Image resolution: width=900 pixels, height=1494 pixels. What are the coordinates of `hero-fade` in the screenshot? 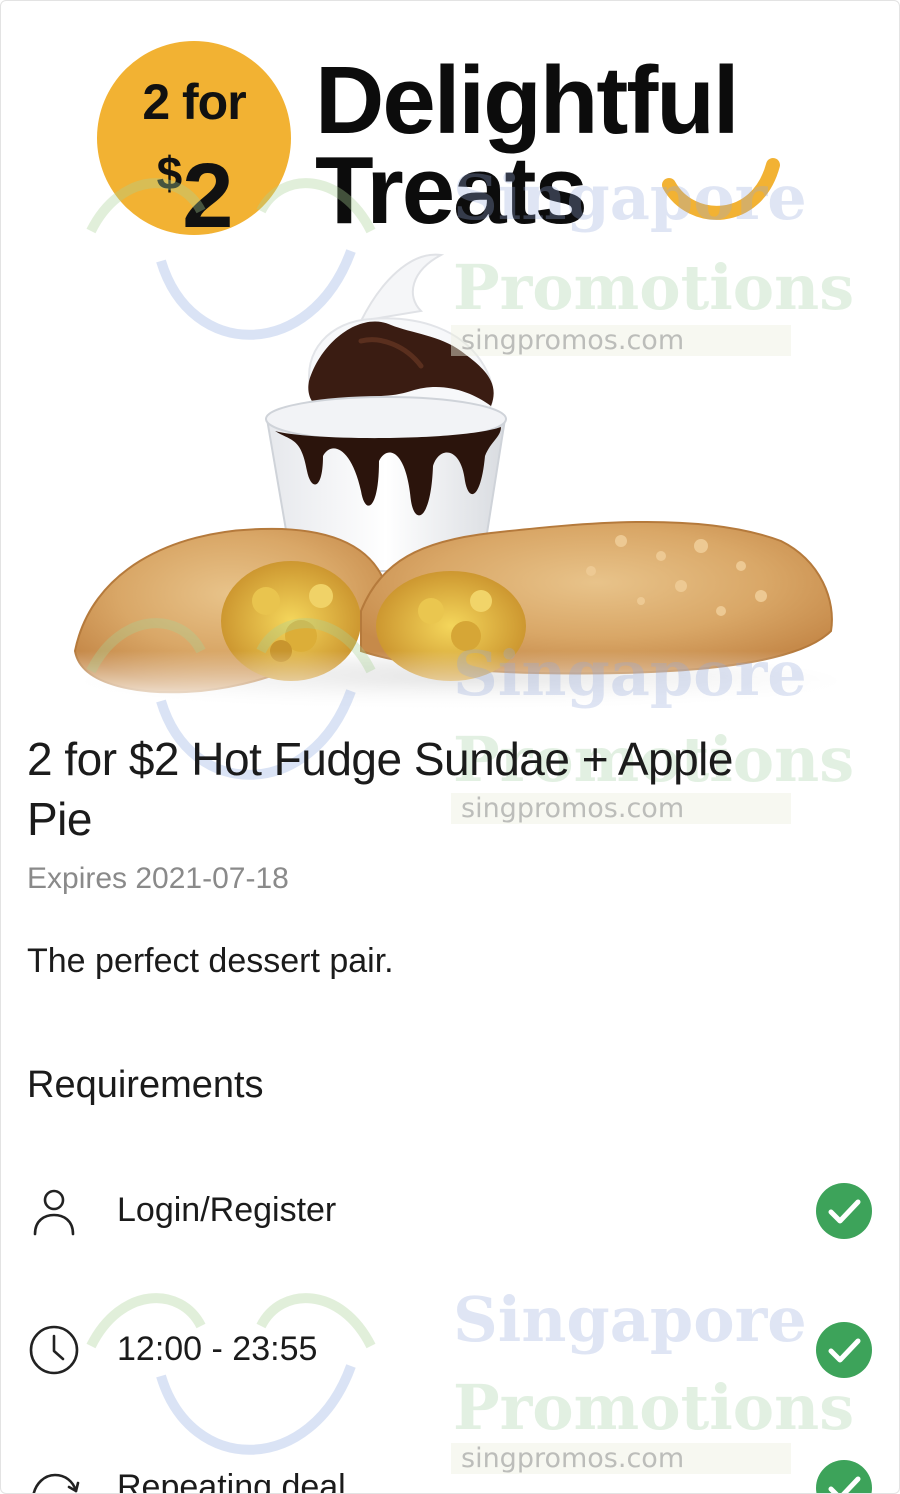 It's located at (450, 681).